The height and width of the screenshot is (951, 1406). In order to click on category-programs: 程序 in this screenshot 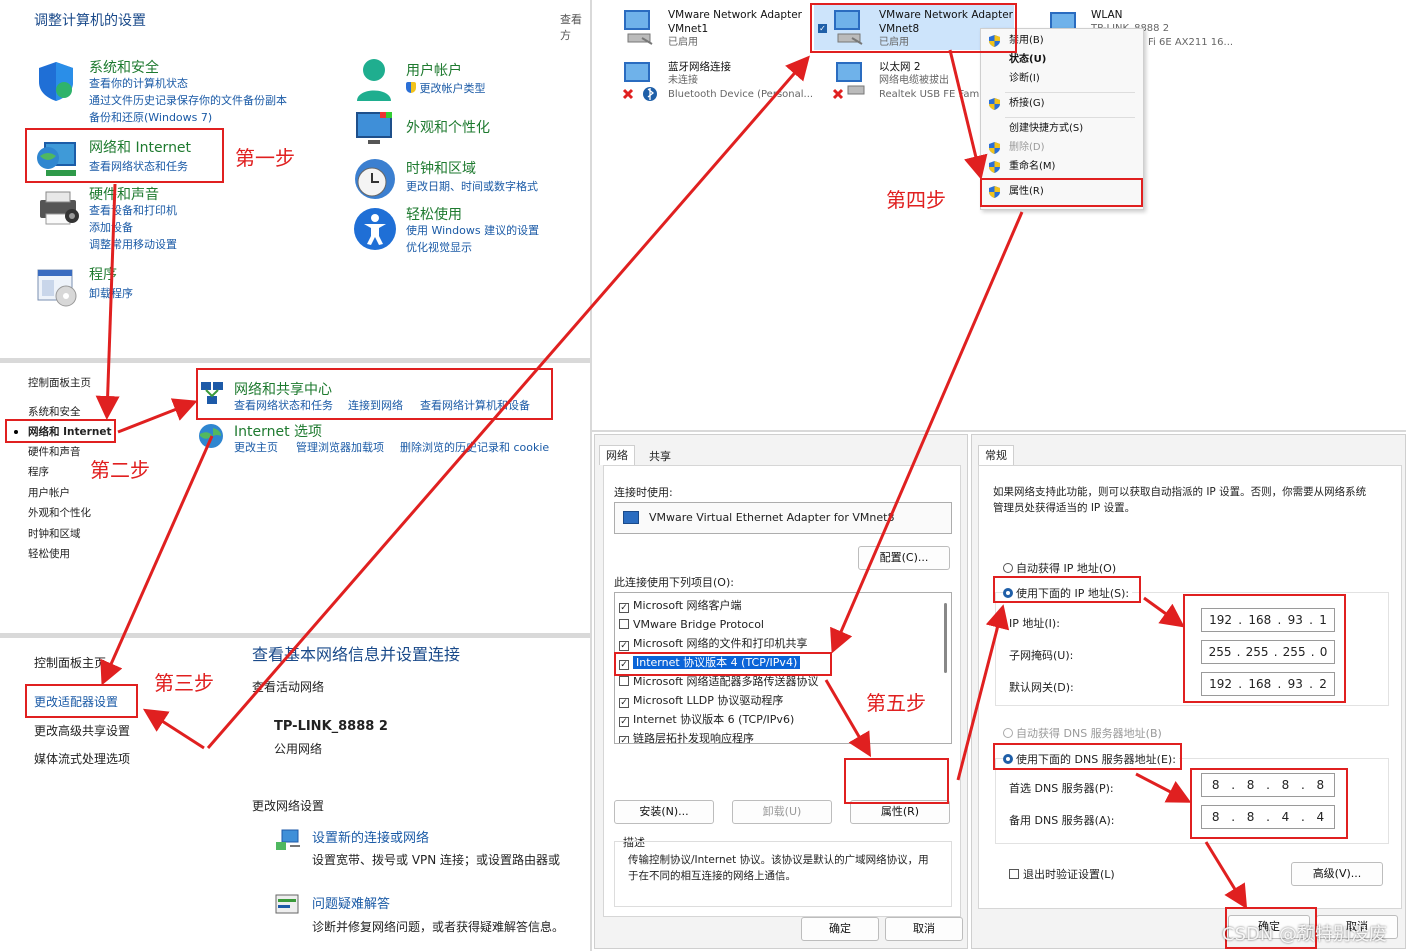, I will do `click(103, 274)`.